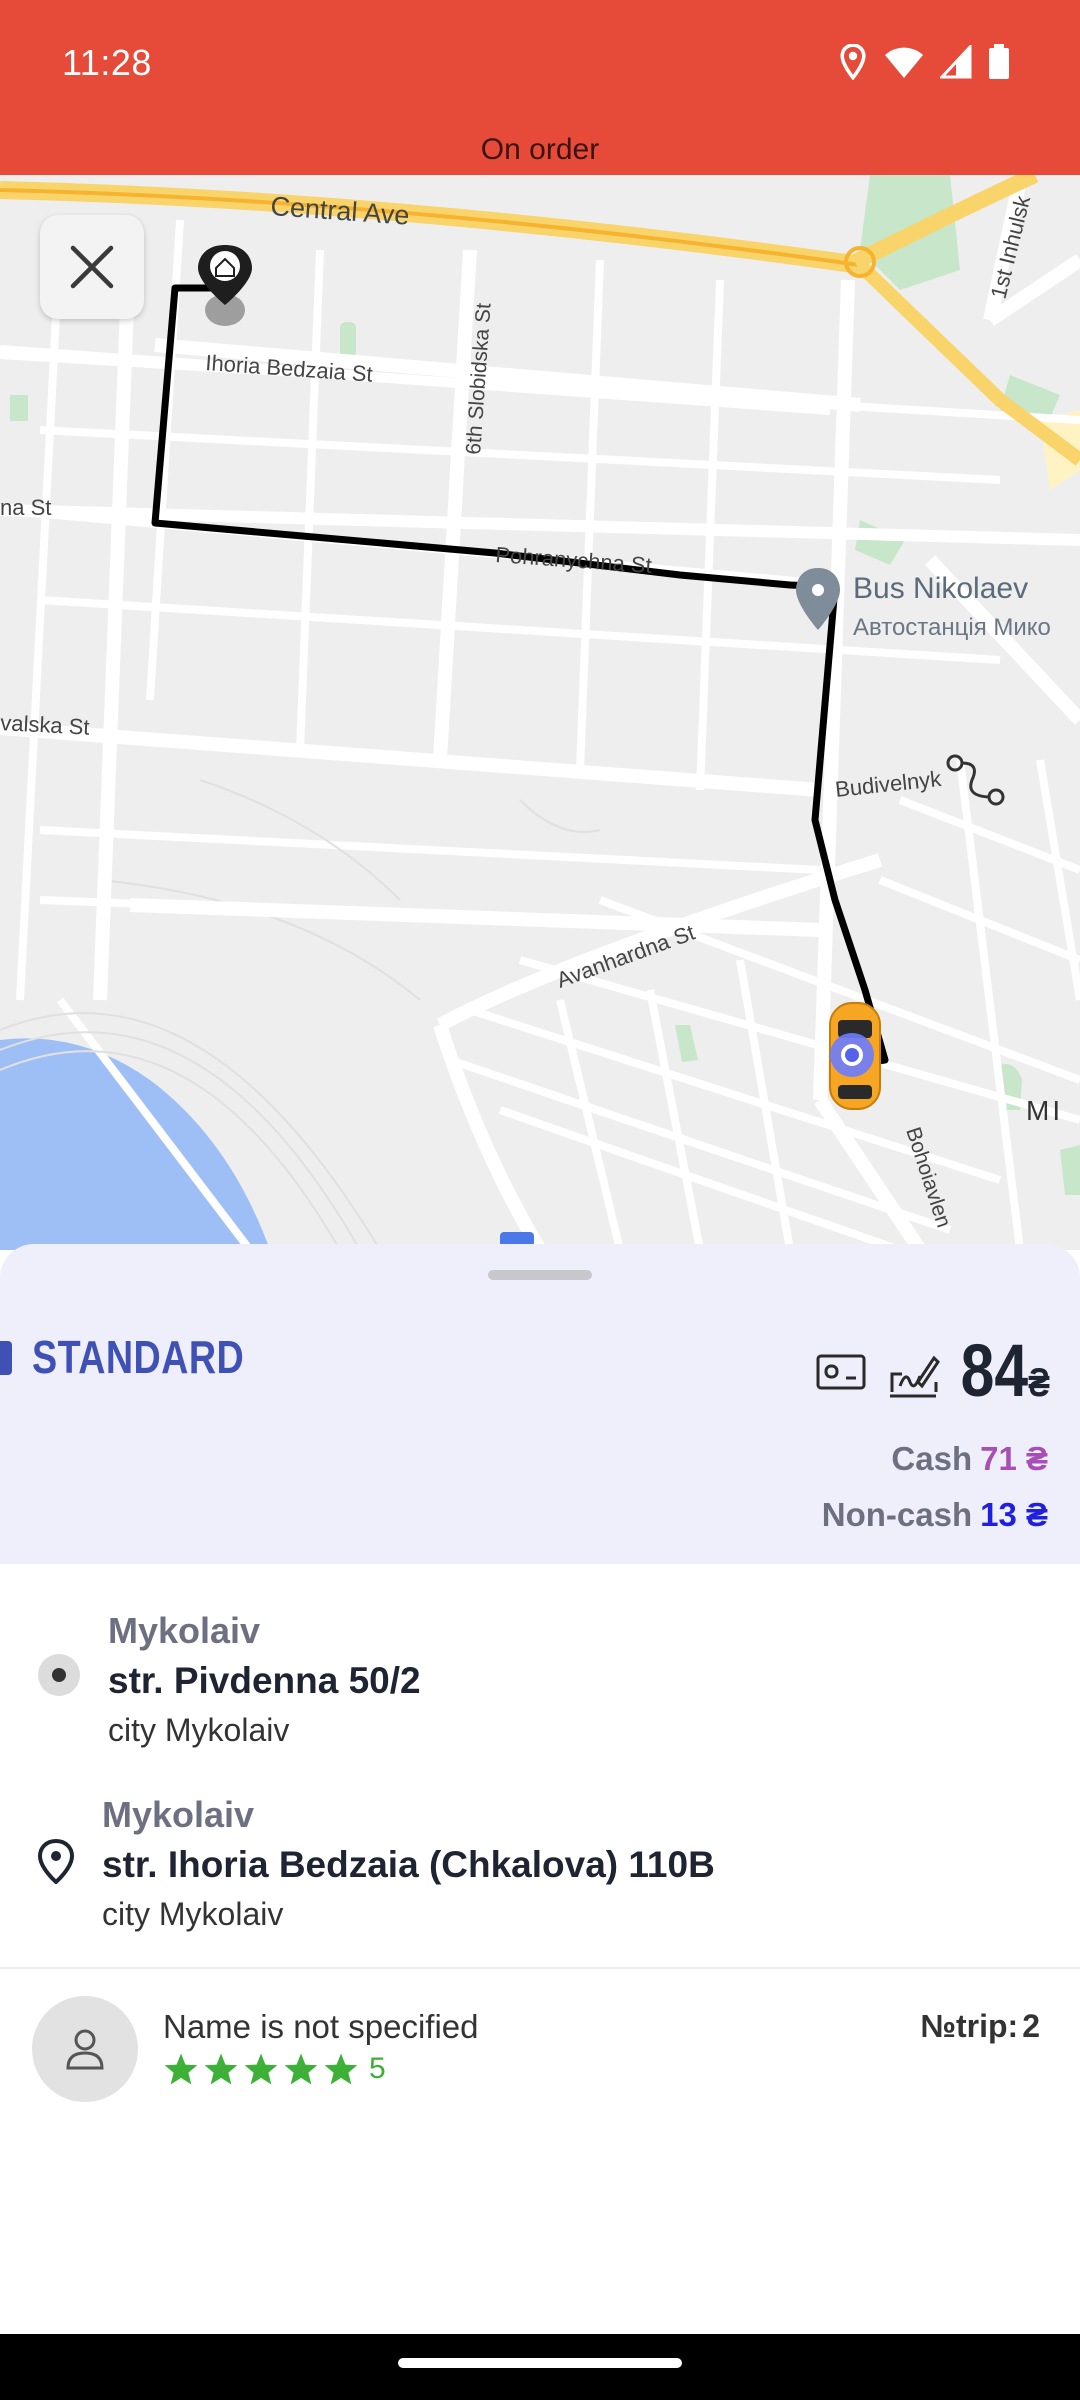  Describe the element at coordinates (25, 507) in the screenshot. I see `map-label-na-st: na St` at that location.